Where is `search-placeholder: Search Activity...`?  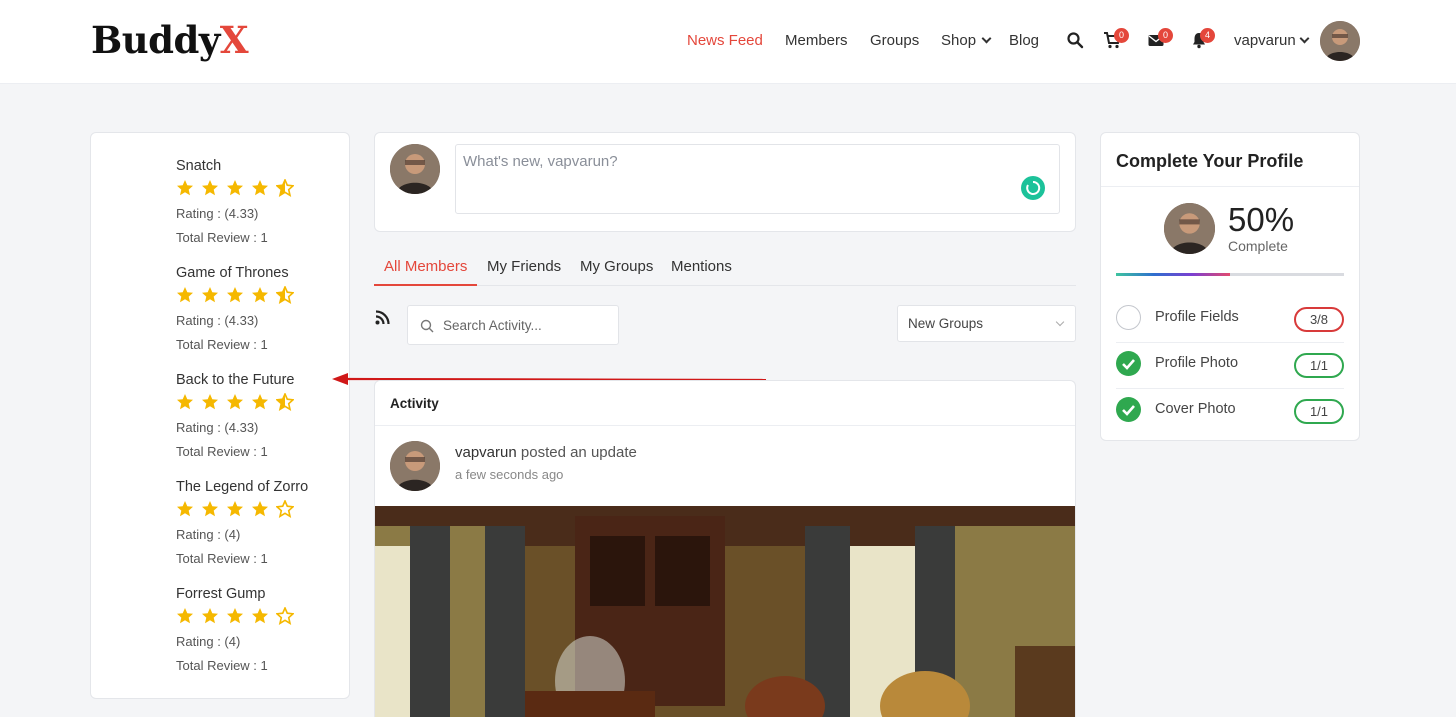 search-placeholder: Search Activity... is located at coordinates (492, 325).